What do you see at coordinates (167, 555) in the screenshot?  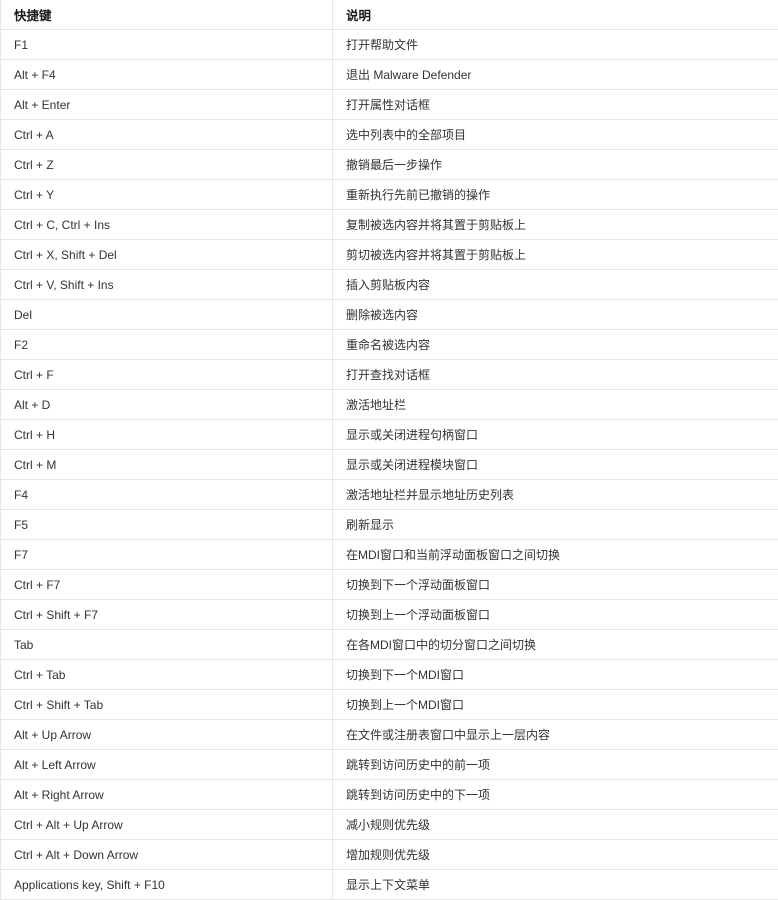 I see `shortcut-key-cell: F7` at bounding box center [167, 555].